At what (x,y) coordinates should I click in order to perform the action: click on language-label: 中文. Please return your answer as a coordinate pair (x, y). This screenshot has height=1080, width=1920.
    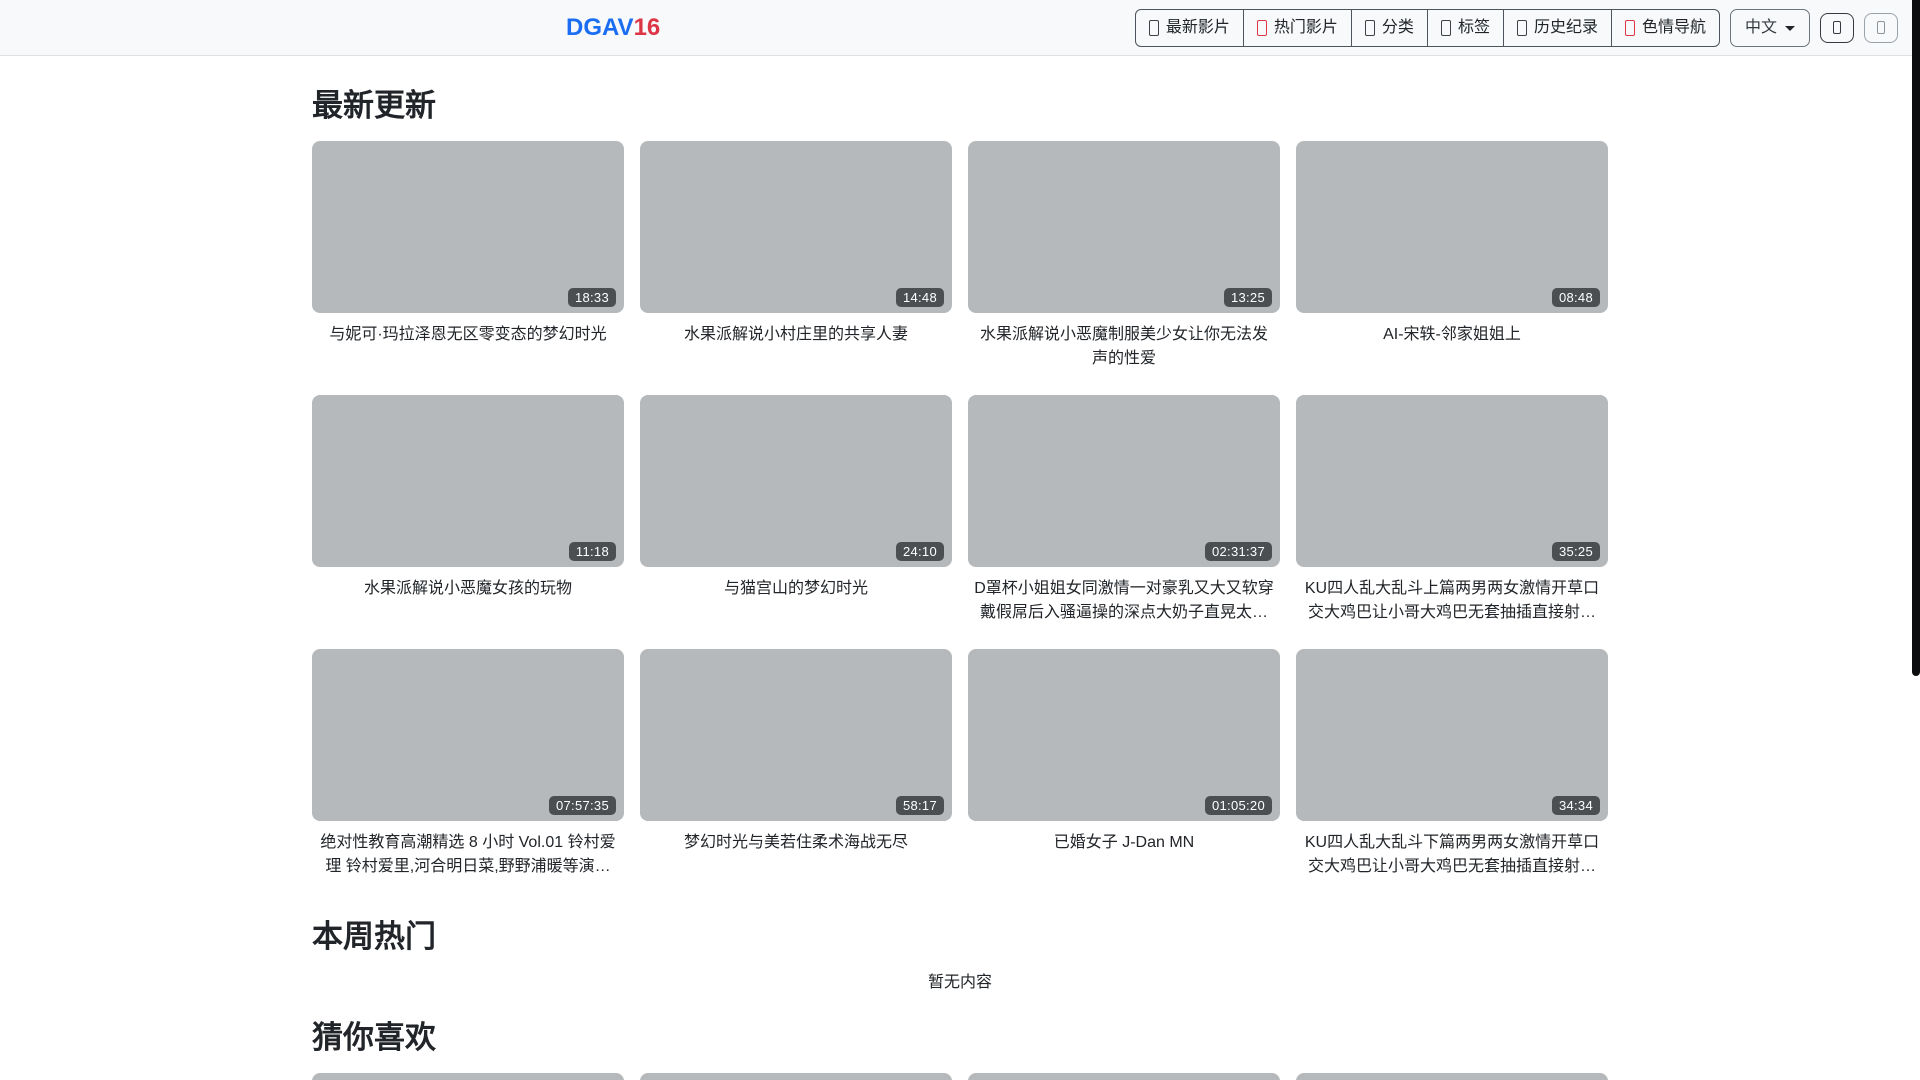
    Looking at the image, I should click on (1760, 27).